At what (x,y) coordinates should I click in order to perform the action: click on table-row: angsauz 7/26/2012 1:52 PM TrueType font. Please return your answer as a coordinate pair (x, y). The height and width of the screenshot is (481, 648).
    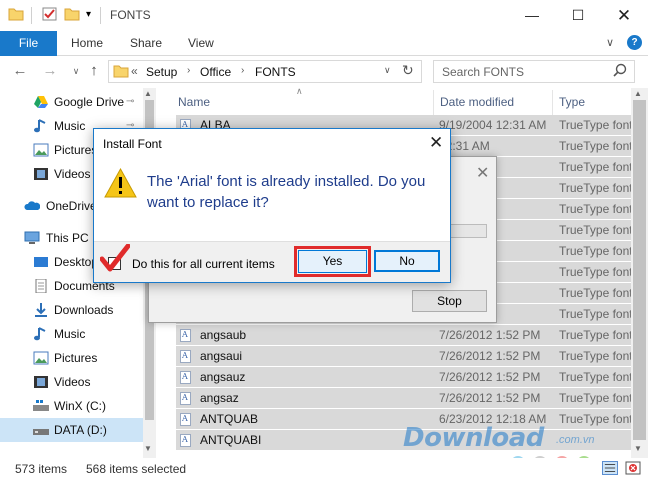
    Looking at the image, I should click on (404, 377).